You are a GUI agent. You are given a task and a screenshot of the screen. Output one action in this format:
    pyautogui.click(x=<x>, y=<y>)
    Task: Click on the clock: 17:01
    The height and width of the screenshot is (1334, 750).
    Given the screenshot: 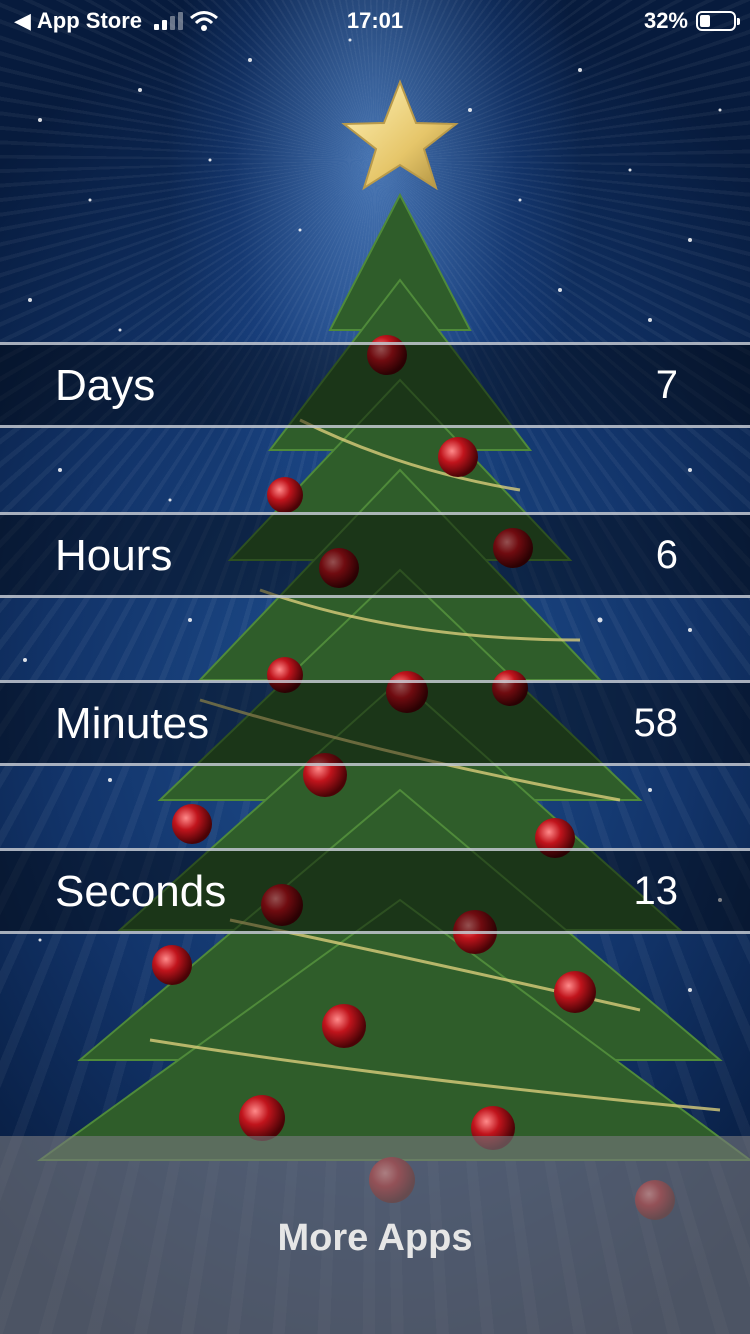 What is the action you would take?
    pyautogui.click(x=375, y=20)
    